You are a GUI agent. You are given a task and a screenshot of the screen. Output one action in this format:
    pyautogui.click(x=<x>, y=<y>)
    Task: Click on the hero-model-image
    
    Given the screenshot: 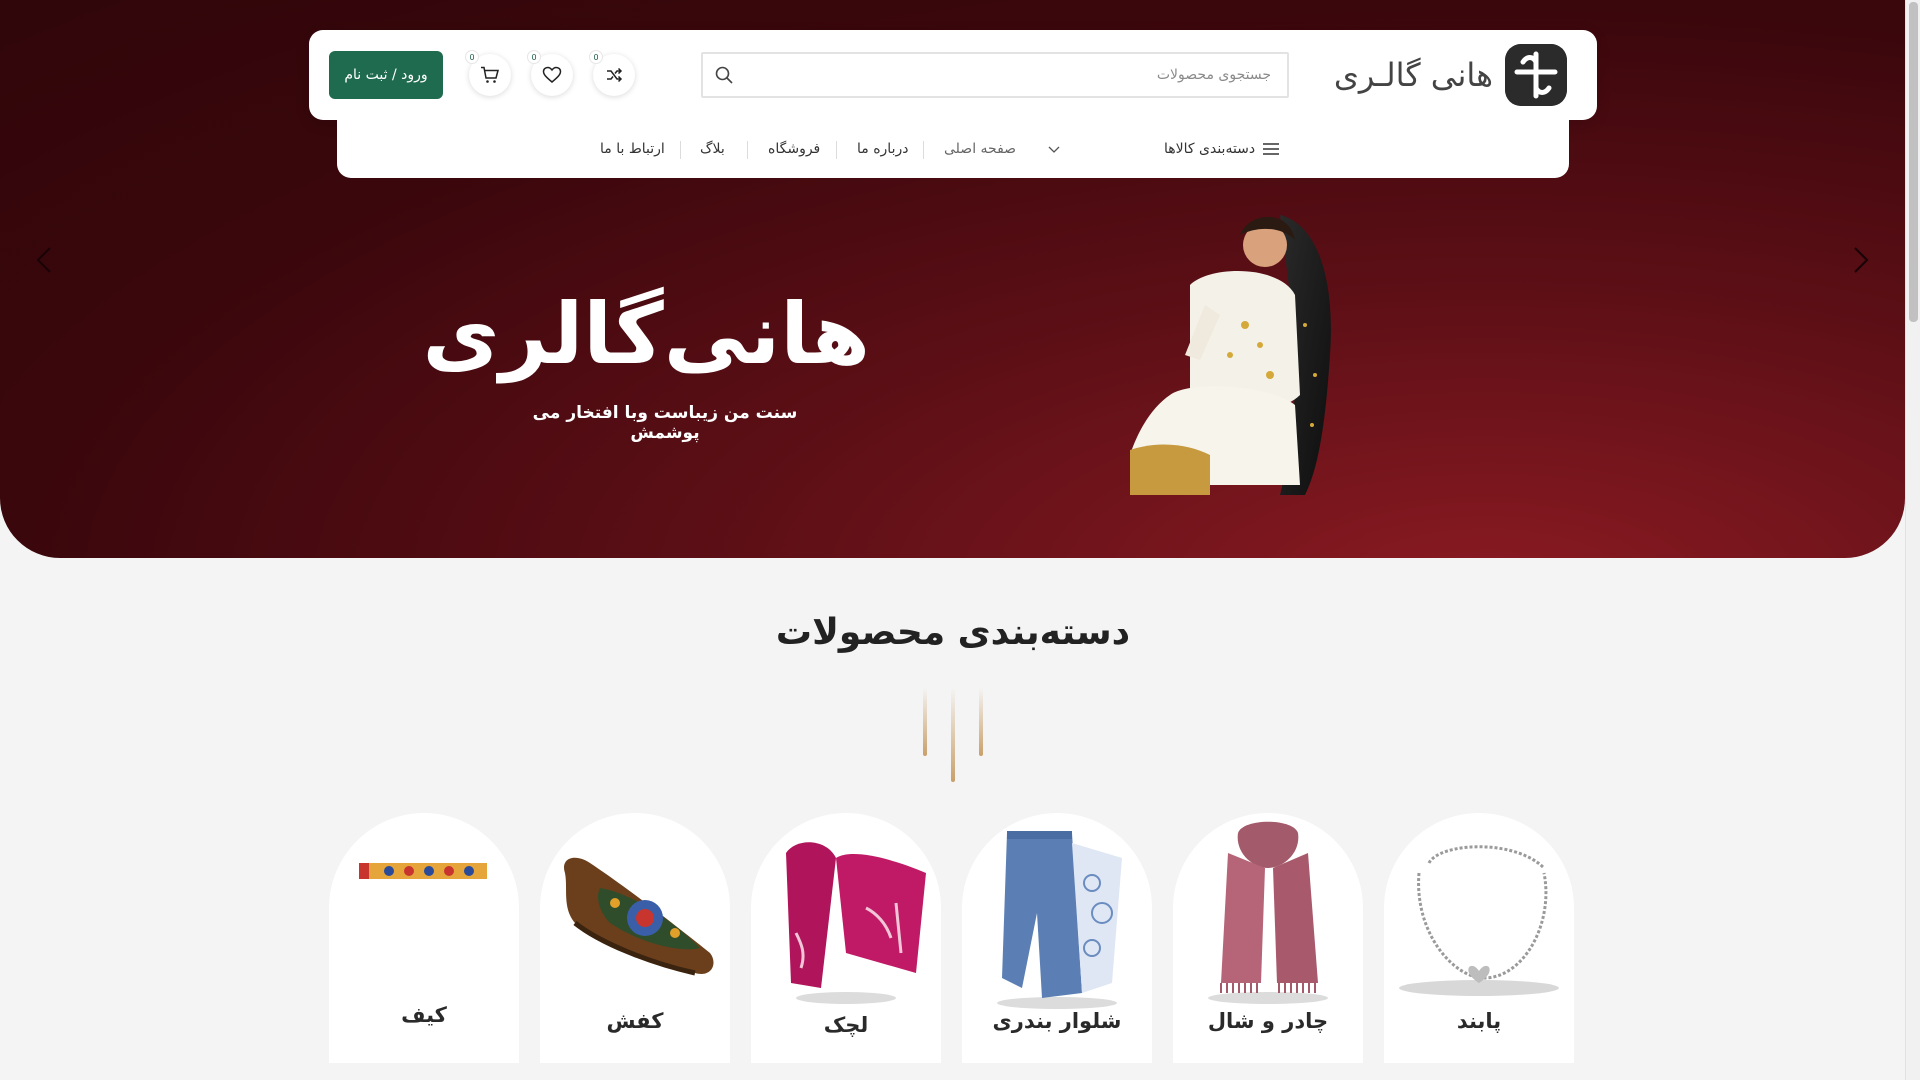 What is the action you would take?
    pyautogui.click(x=1230, y=355)
    